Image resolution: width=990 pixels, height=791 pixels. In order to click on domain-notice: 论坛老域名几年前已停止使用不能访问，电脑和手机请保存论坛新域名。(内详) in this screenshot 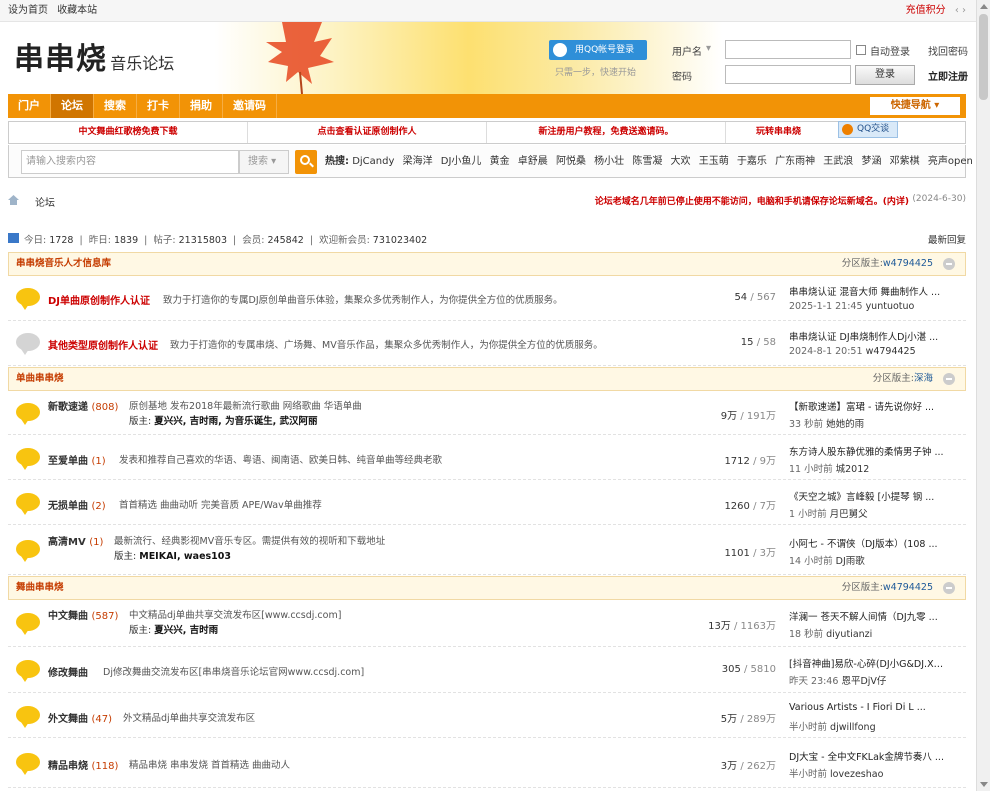, I will do `click(752, 200)`.